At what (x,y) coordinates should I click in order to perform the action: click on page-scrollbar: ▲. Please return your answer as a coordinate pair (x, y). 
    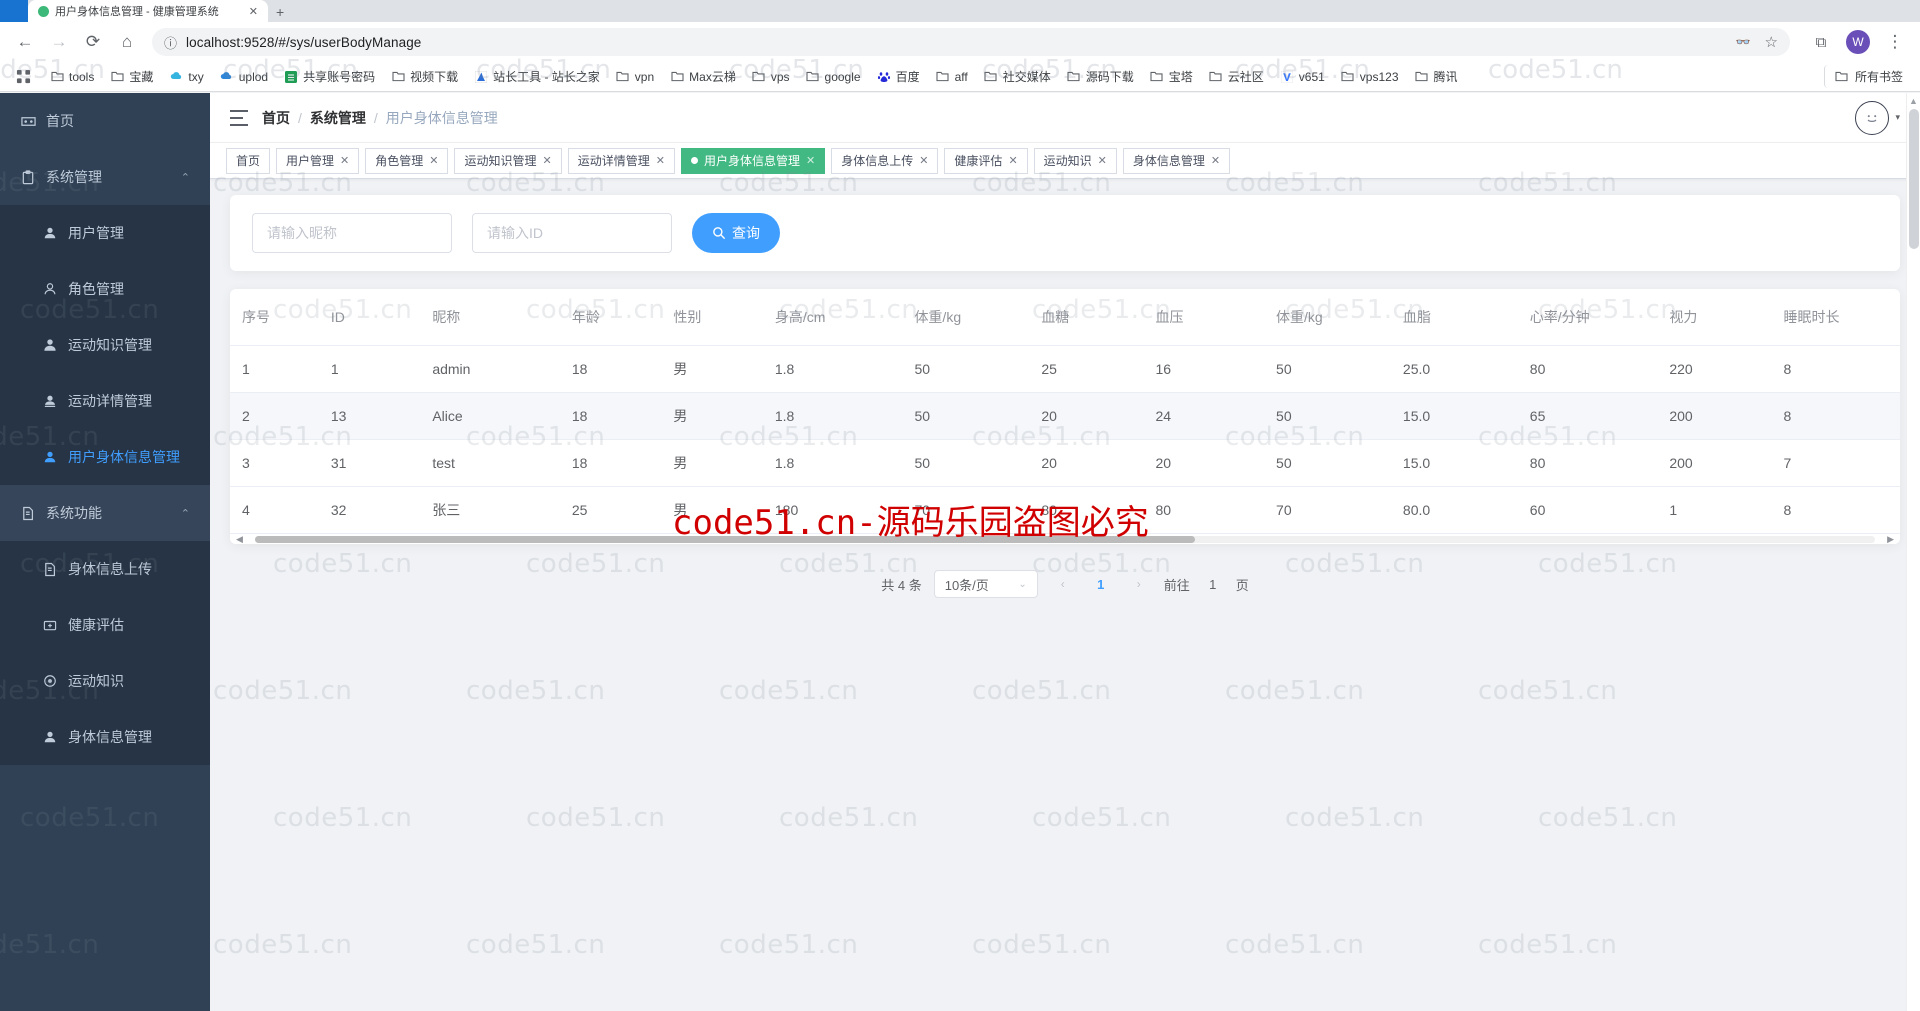
    Looking at the image, I should click on (1913, 552).